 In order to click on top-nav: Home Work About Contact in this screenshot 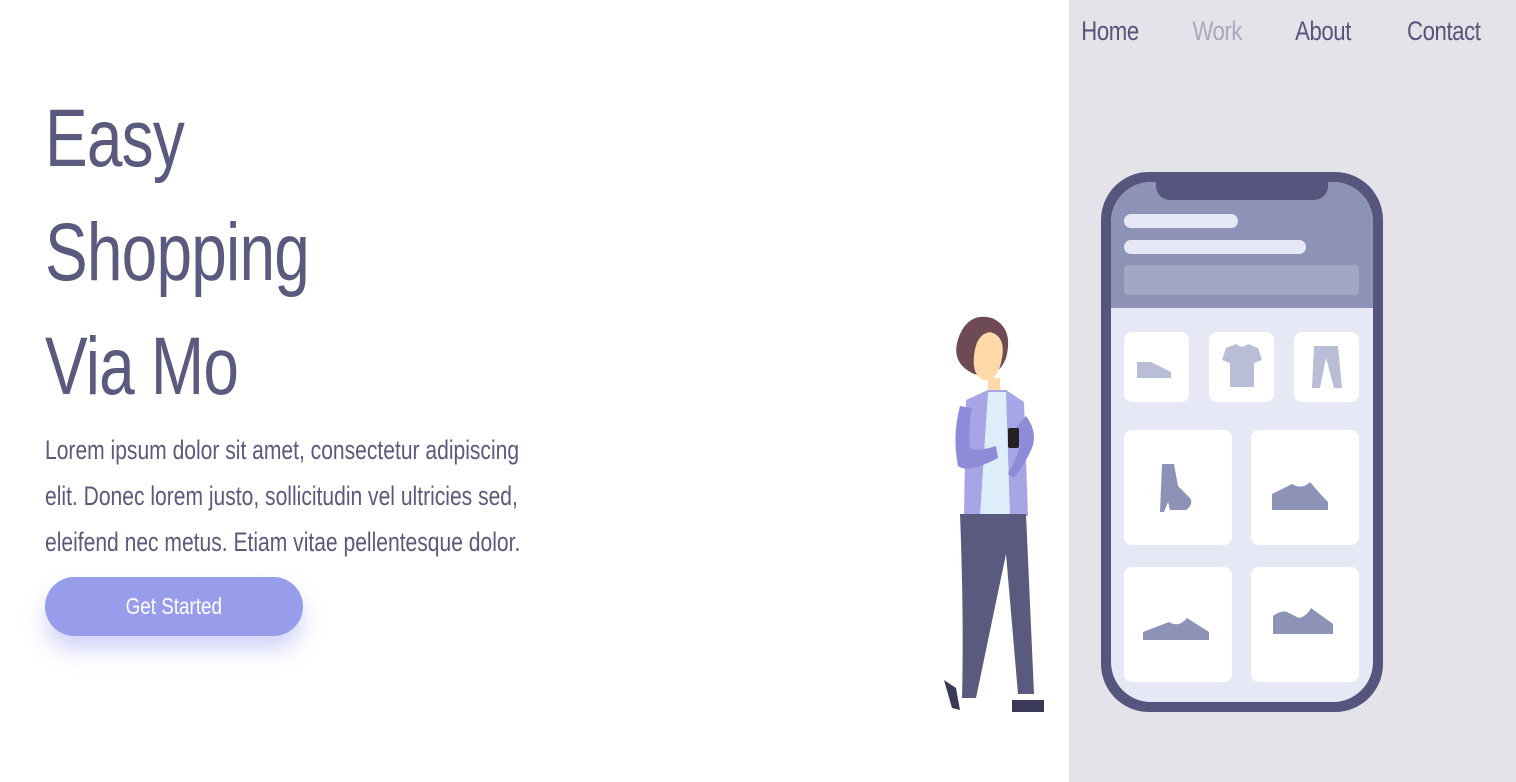, I will do `click(1282, 31)`.